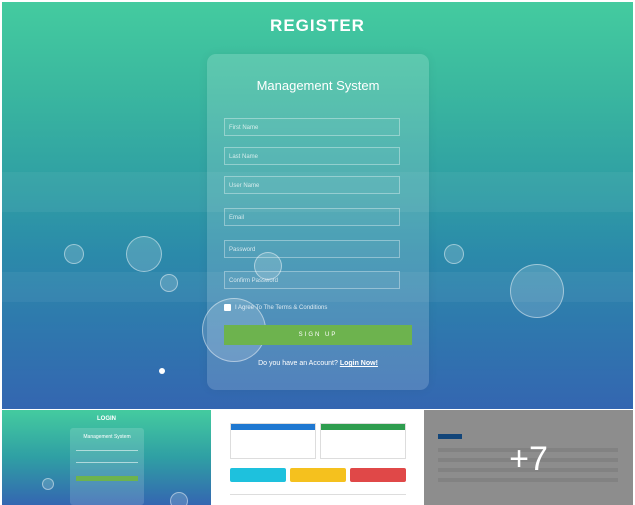 The height and width of the screenshot is (505, 635). I want to click on thumb-login-card: Management System, so click(107, 466).